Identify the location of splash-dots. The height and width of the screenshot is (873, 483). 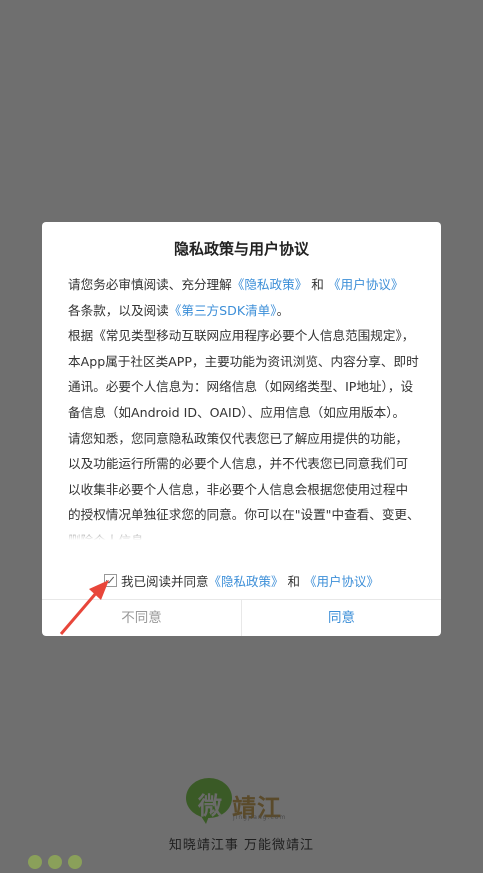
(58, 863).